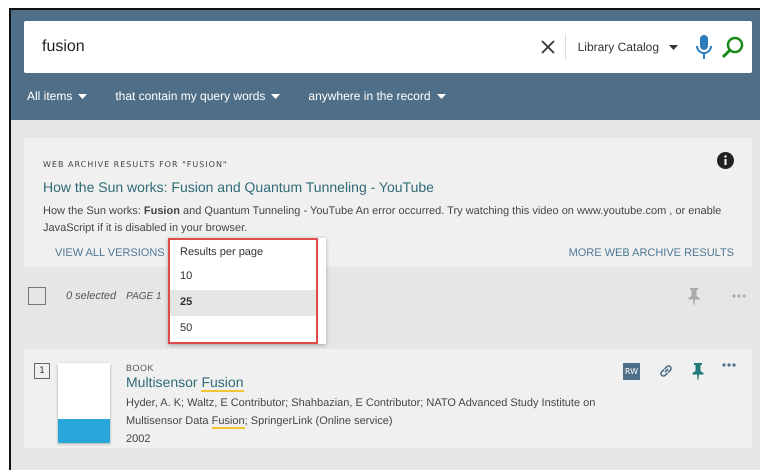 The image size is (760, 470). What do you see at coordinates (388, 47) in the screenshot?
I see `search-bar: fusion Library Catalog` at bounding box center [388, 47].